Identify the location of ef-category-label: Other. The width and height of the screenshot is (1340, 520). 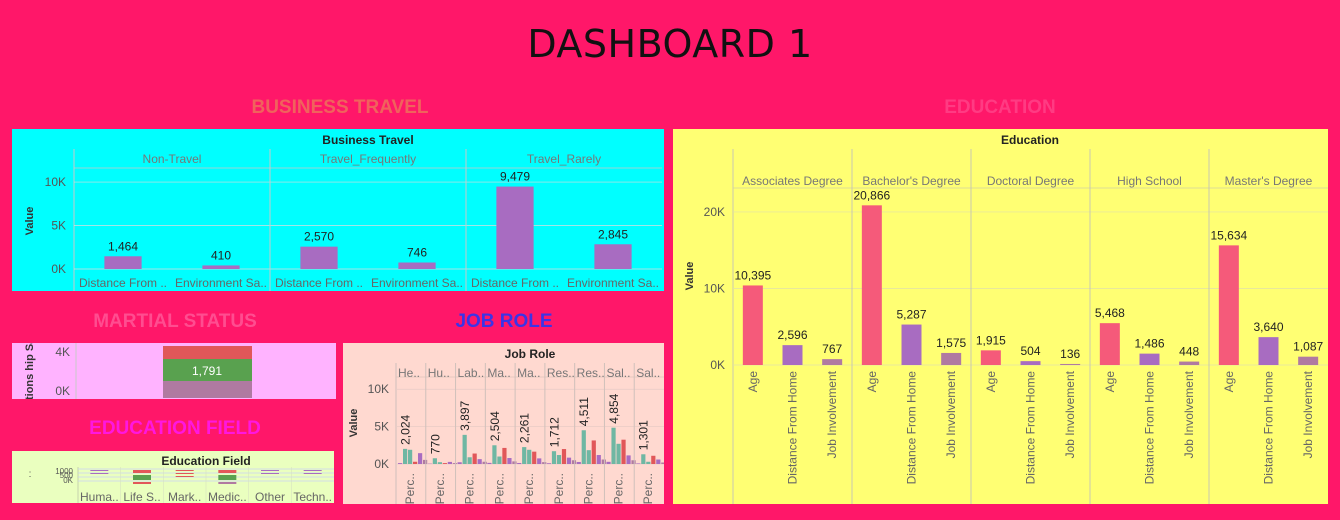
(270, 496).